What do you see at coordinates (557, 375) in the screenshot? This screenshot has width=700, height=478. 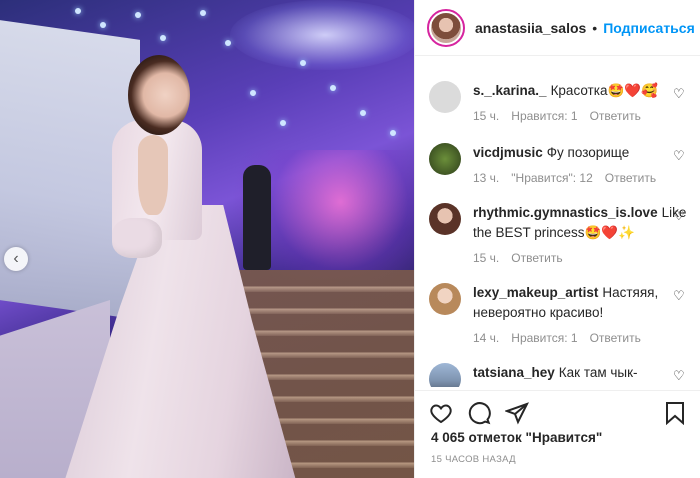 I see `comment-item: tatsiana_heyКак там чык-чырык? ♡` at bounding box center [557, 375].